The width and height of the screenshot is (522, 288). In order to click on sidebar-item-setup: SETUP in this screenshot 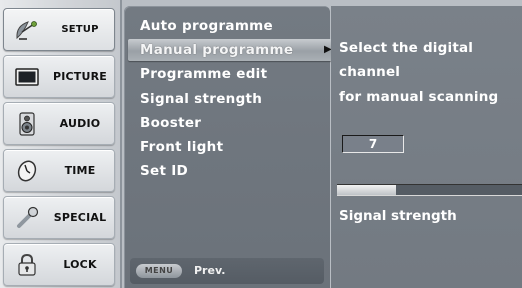, I will do `click(59, 29)`.